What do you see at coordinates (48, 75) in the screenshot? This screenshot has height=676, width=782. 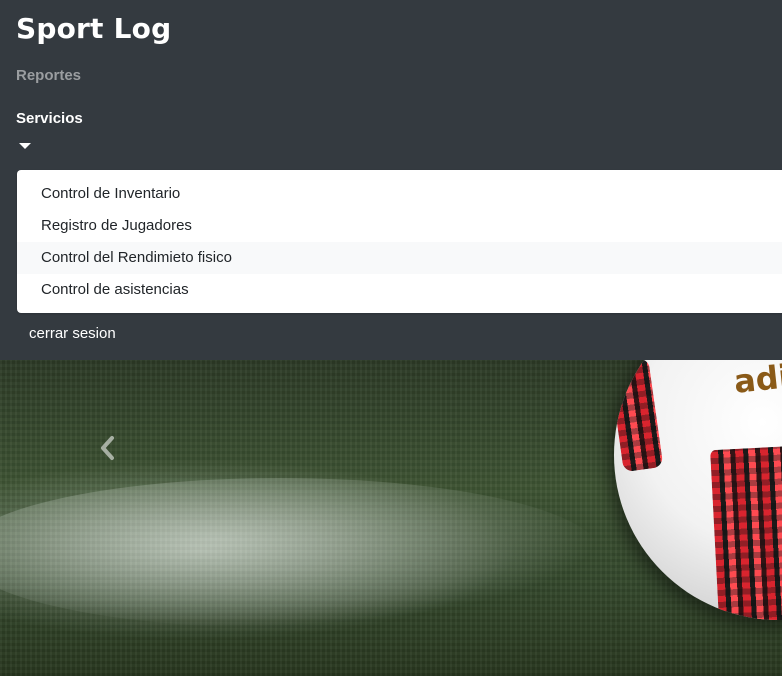 I see `nav-link-reportes: Reportes` at bounding box center [48, 75].